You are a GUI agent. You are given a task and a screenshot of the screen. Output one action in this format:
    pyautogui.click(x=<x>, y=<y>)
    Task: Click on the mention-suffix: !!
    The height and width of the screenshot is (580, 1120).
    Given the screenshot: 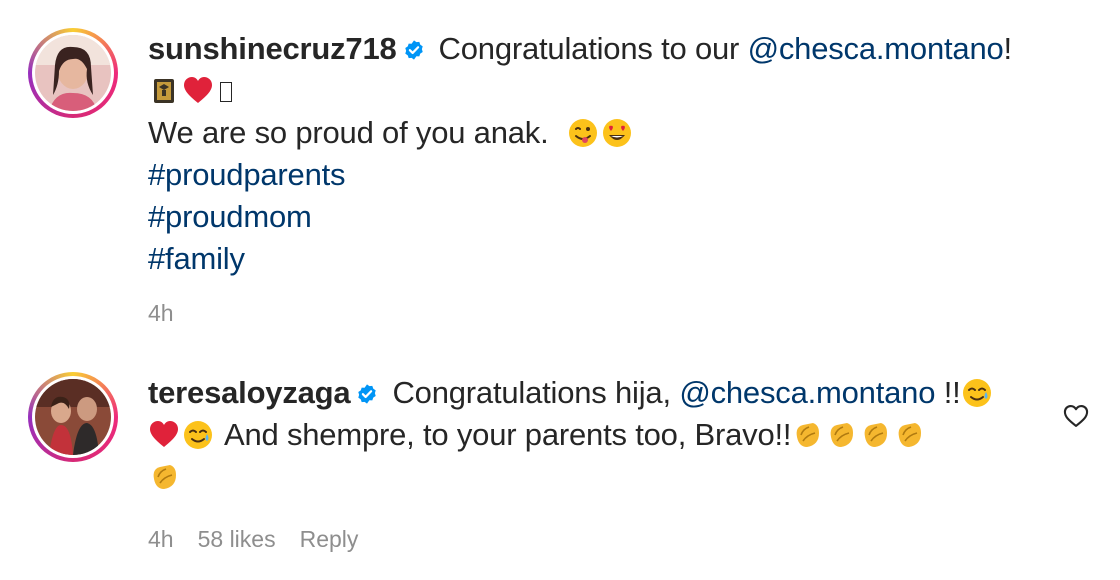 What is the action you would take?
    pyautogui.click(x=952, y=392)
    